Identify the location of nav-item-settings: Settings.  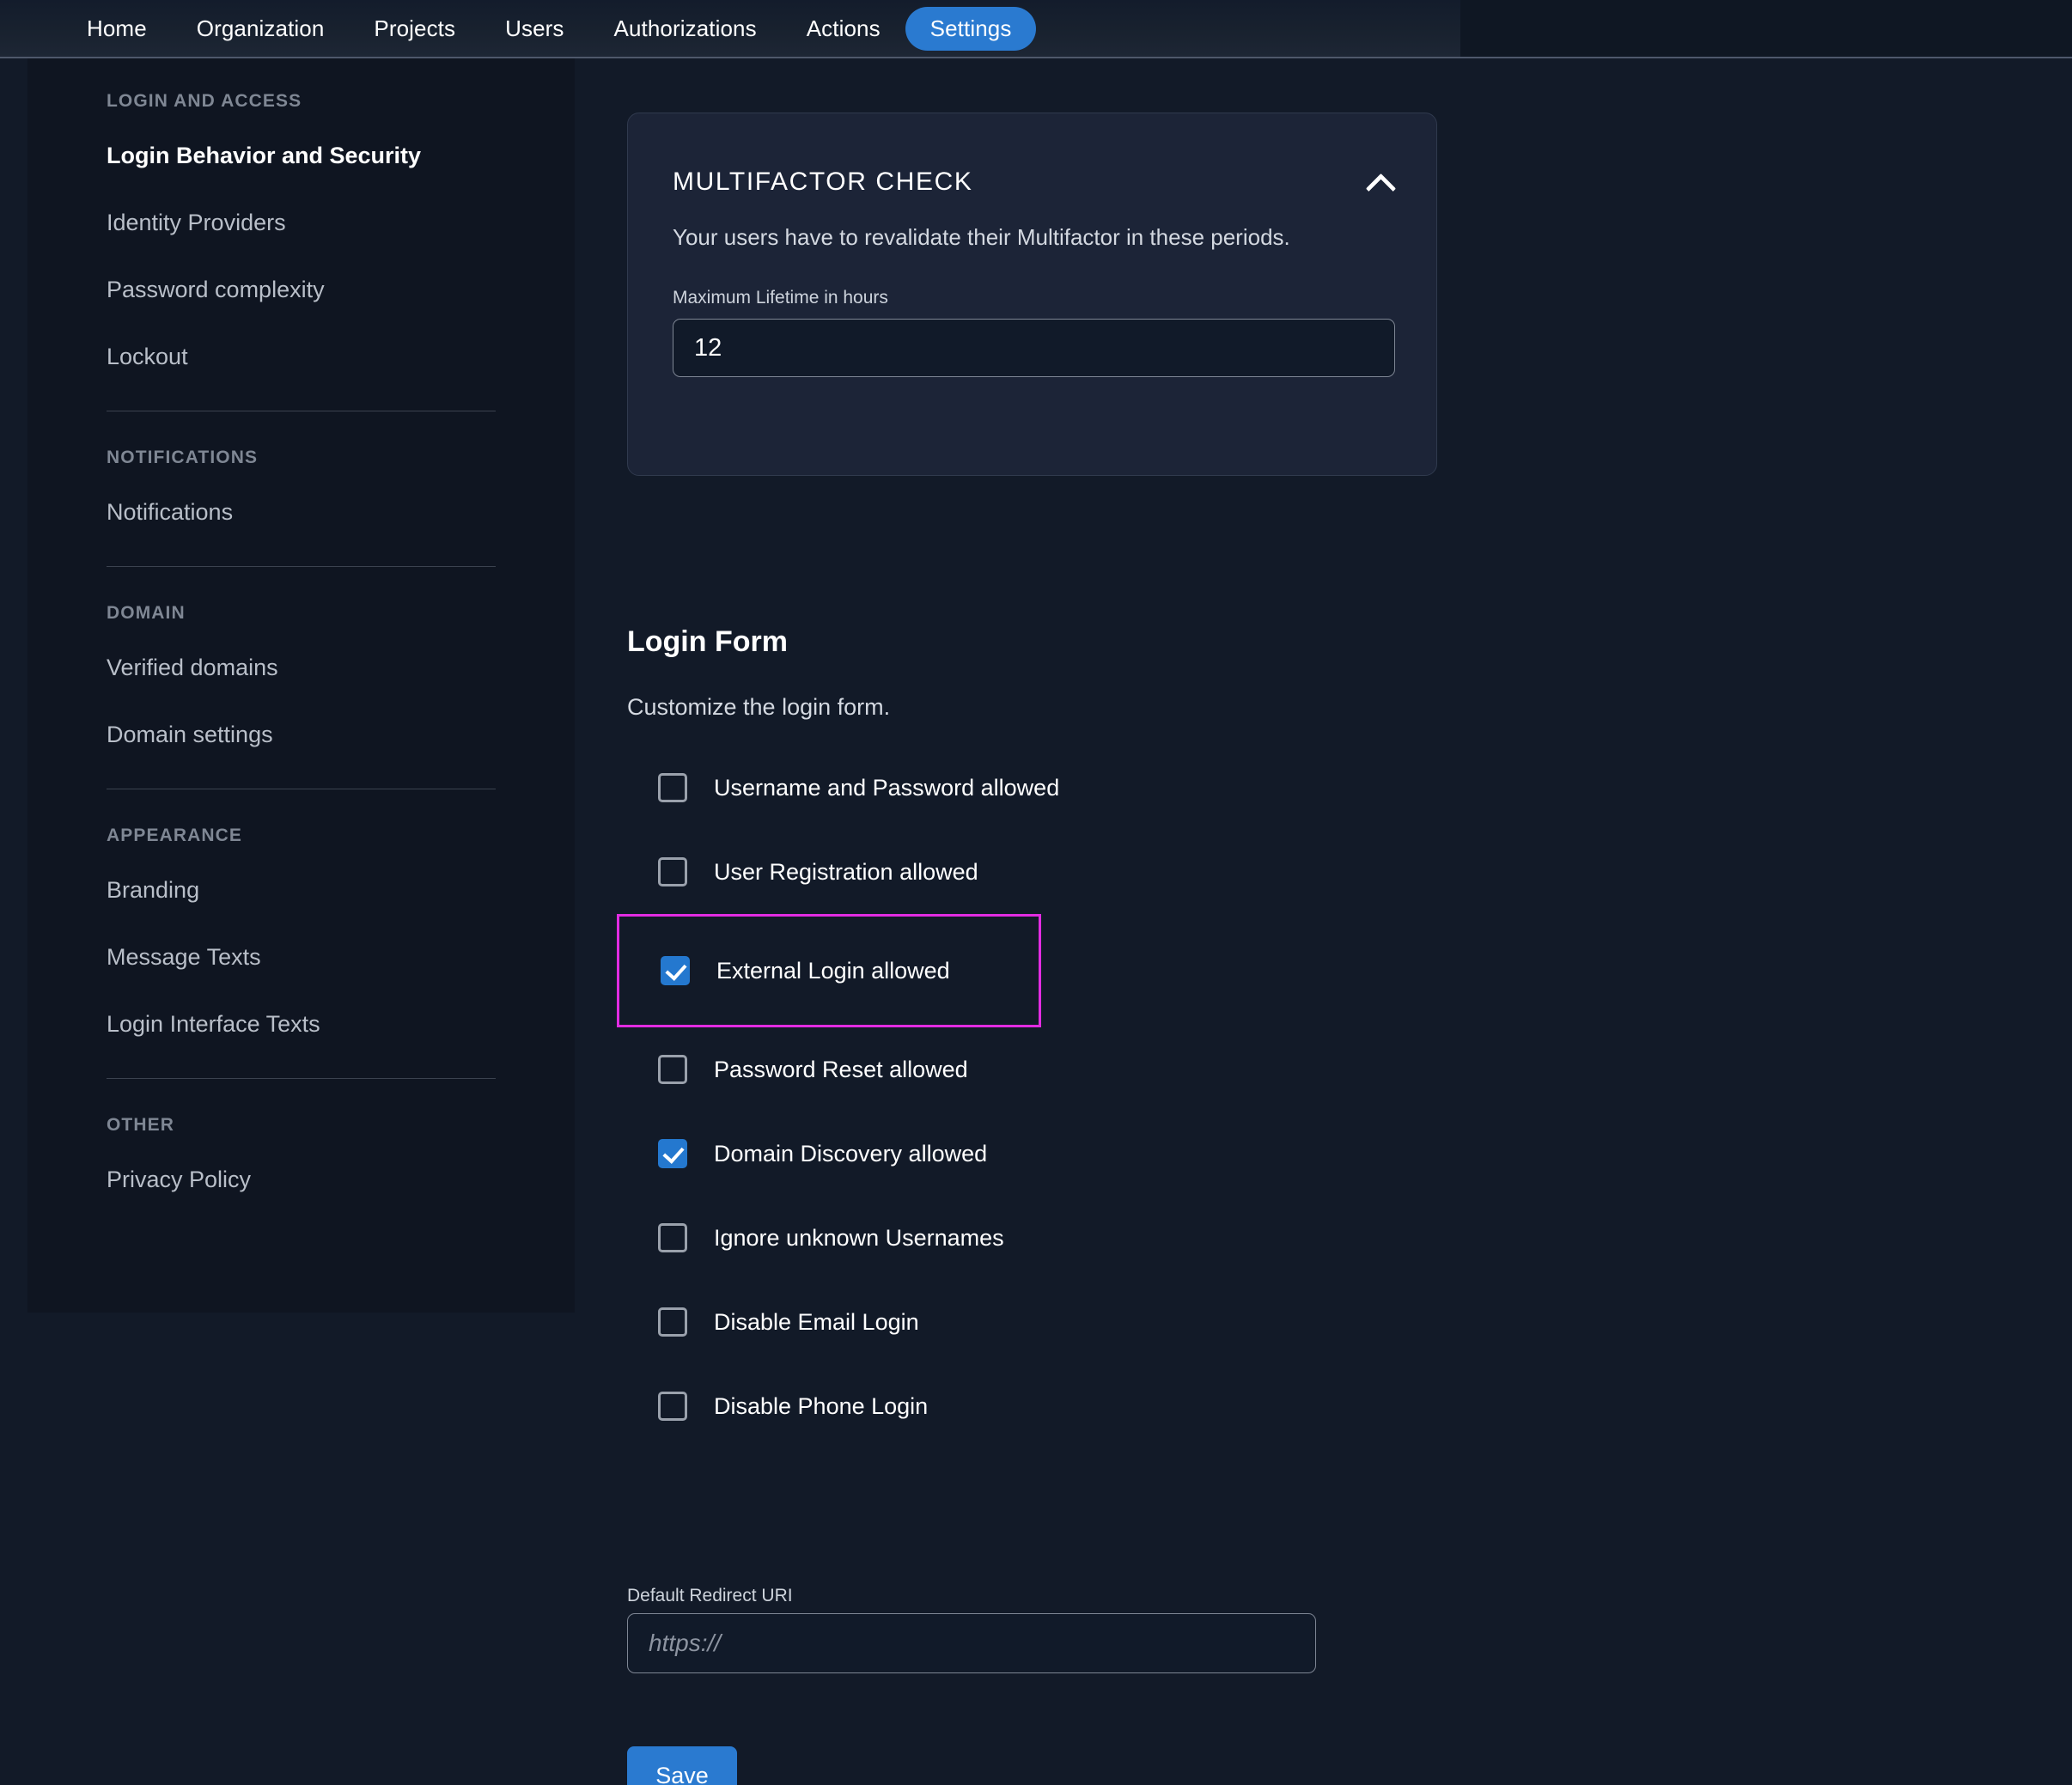
(971, 28).